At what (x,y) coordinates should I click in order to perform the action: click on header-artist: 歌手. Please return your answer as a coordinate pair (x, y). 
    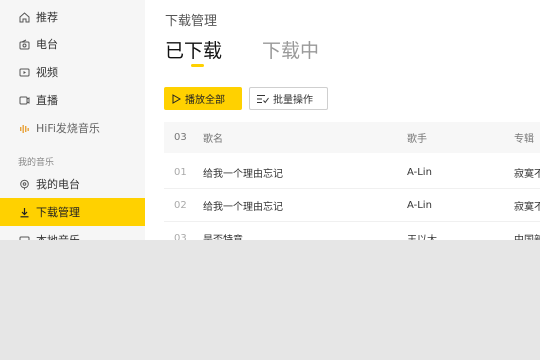
    Looking at the image, I should click on (417, 139).